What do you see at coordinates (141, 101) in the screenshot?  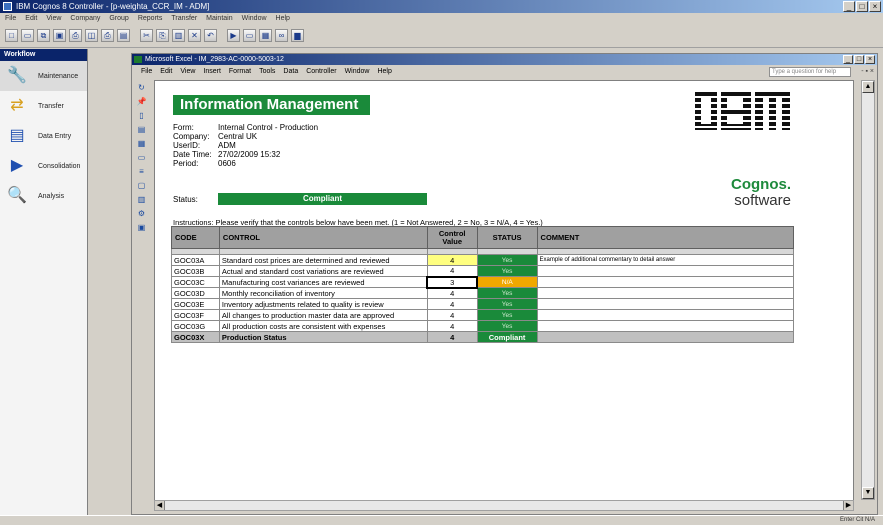 I see `pin-icon: 📌` at bounding box center [141, 101].